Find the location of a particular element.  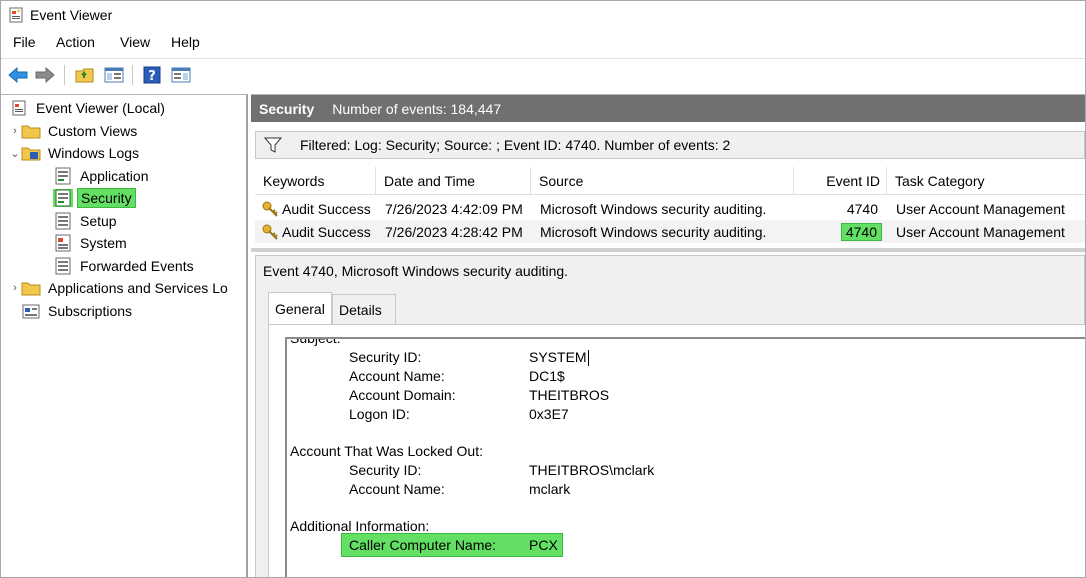

detail-key: Account Domain: is located at coordinates (402, 395).